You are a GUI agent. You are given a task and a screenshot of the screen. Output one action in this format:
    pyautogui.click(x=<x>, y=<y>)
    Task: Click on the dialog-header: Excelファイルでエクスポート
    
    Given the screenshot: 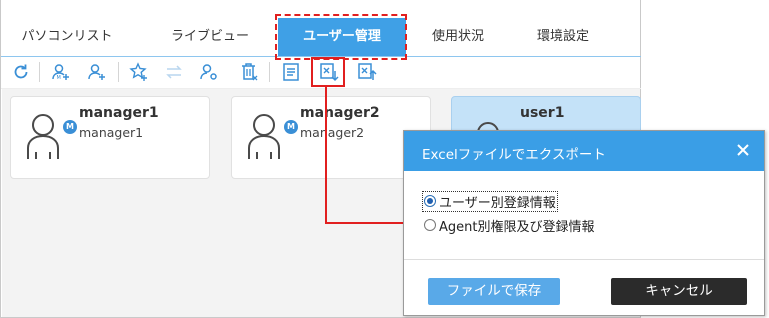 What is the action you would take?
    pyautogui.click(x=584, y=151)
    